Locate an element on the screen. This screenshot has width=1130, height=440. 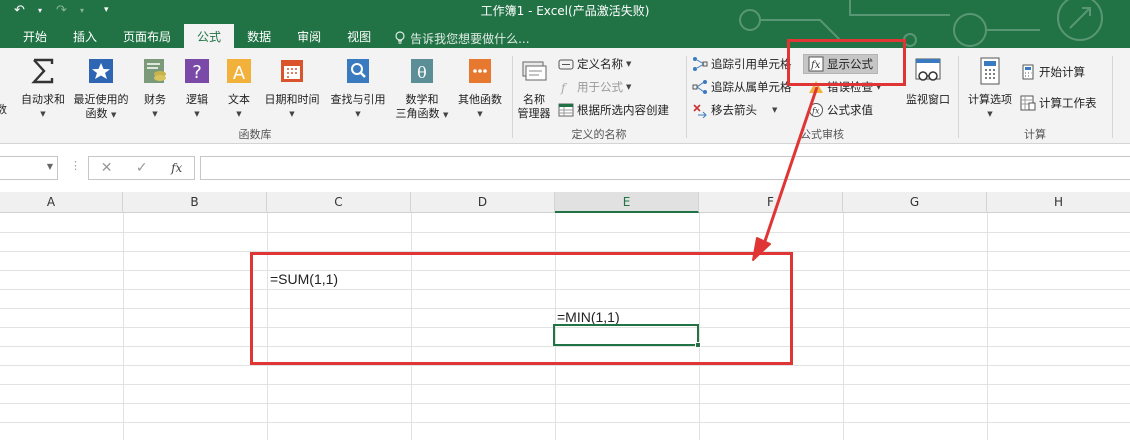
tag-icon is located at coordinates (566, 64).